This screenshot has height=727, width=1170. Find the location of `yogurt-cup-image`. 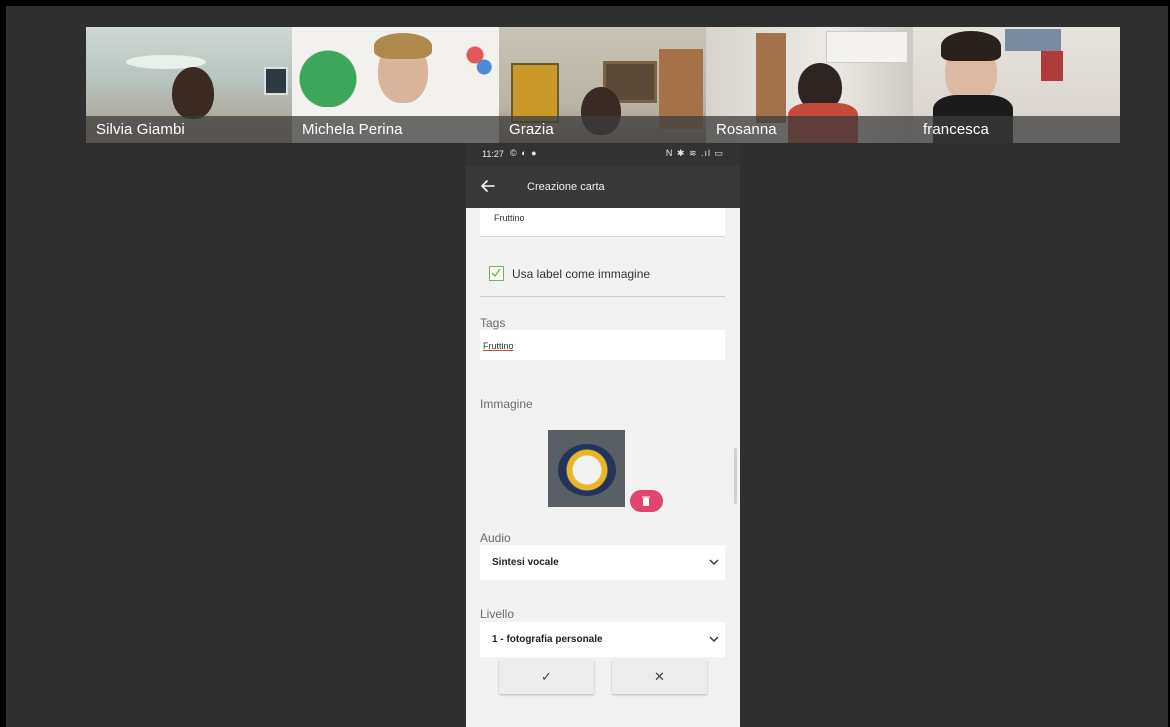

yogurt-cup-image is located at coordinates (587, 470).